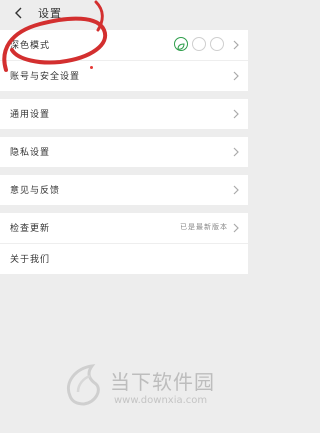 The image size is (320, 433). Describe the element at coordinates (30, 229) in the screenshot. I see `check-update-label: 检查更新` at that location.